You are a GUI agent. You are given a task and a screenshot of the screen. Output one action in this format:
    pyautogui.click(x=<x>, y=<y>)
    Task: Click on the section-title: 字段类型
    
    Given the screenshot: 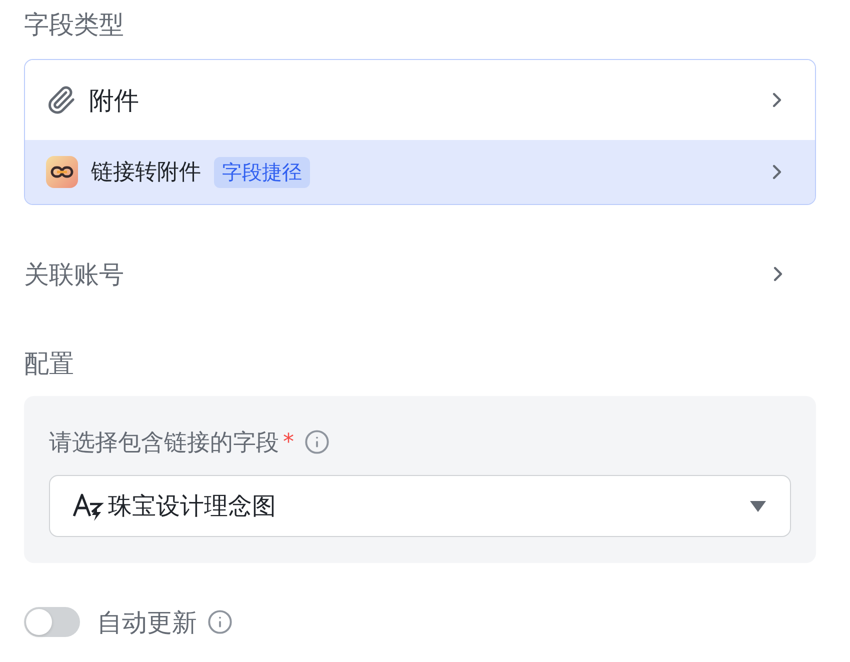 What is the action you would take?
    pyautogui.click(x=74, y=25)
    